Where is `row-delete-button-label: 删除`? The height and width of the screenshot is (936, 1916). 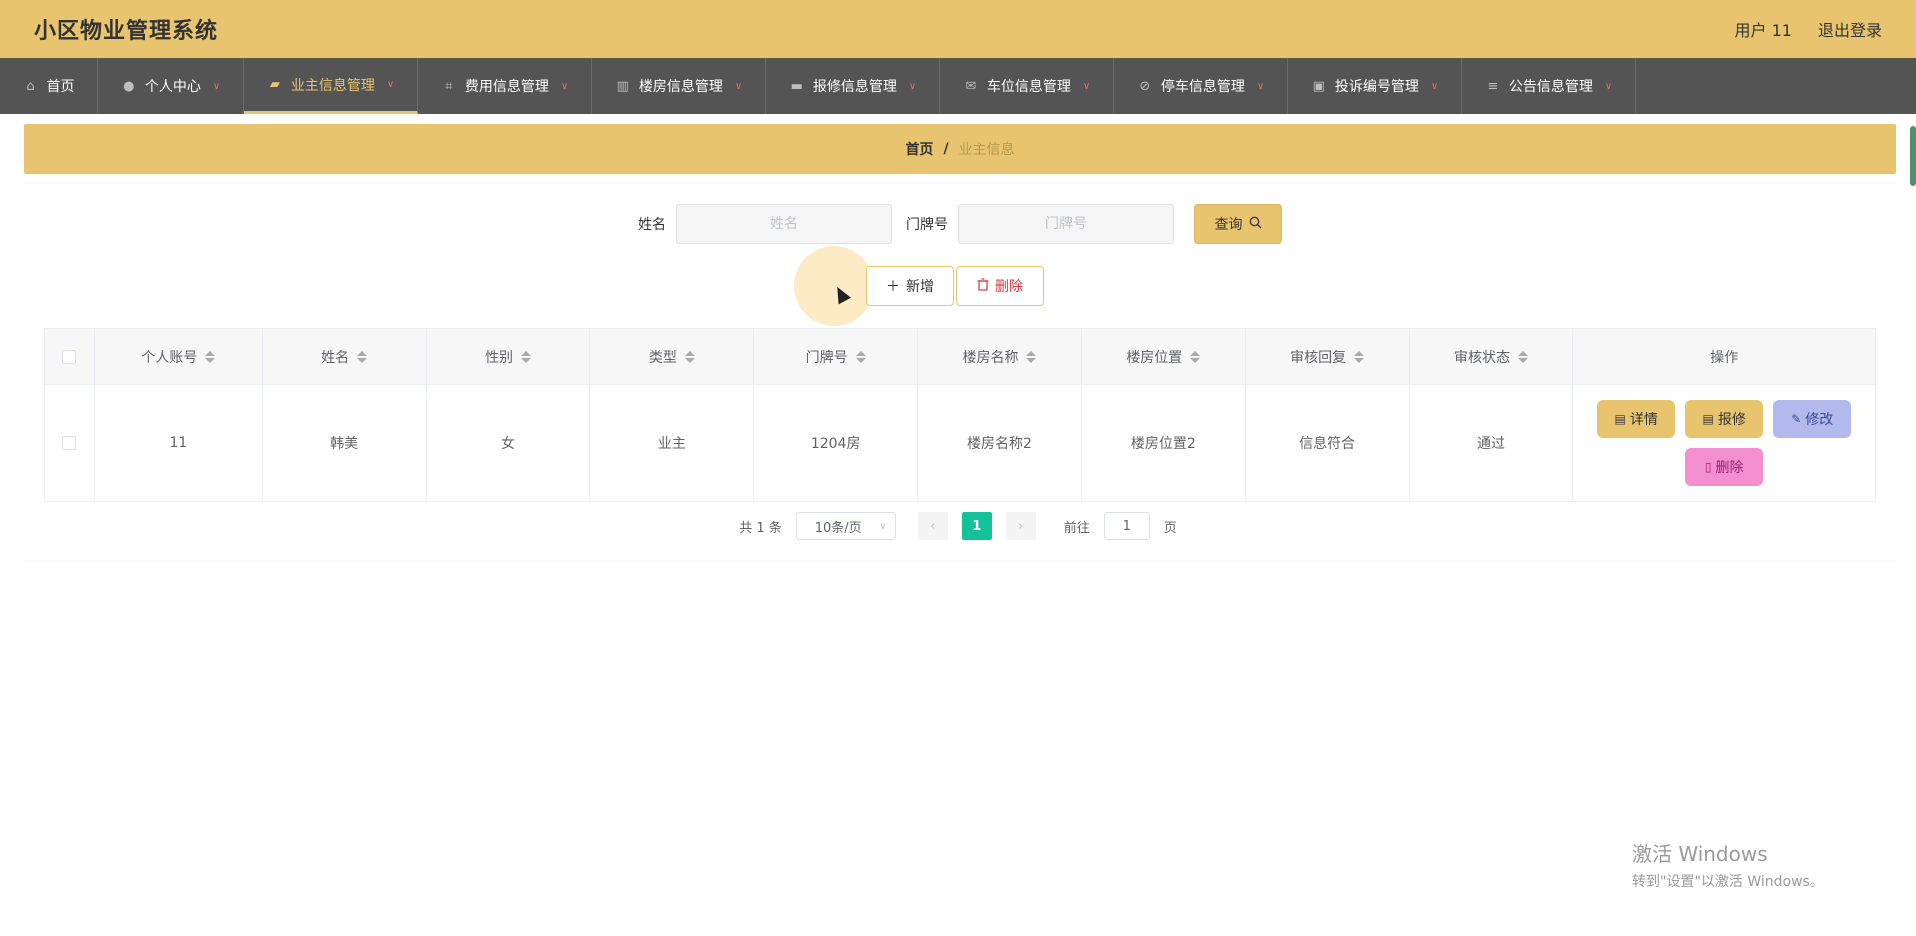 row-delete-button-label: 删除 is located at coordinates (1729, 468).